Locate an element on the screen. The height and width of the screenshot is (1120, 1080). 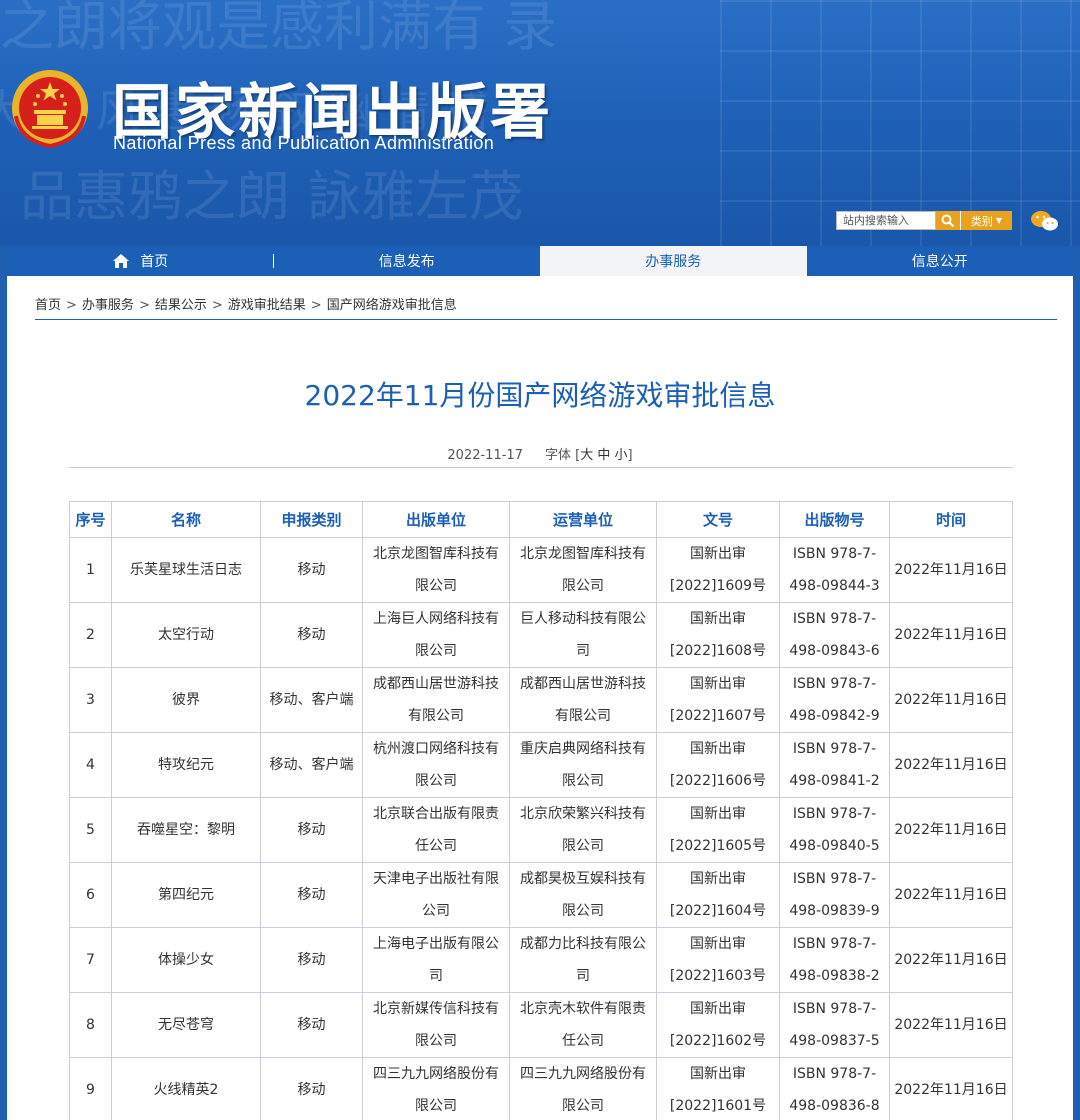
nav-item-news: 信息发布 is located at coordinates (407, 261).